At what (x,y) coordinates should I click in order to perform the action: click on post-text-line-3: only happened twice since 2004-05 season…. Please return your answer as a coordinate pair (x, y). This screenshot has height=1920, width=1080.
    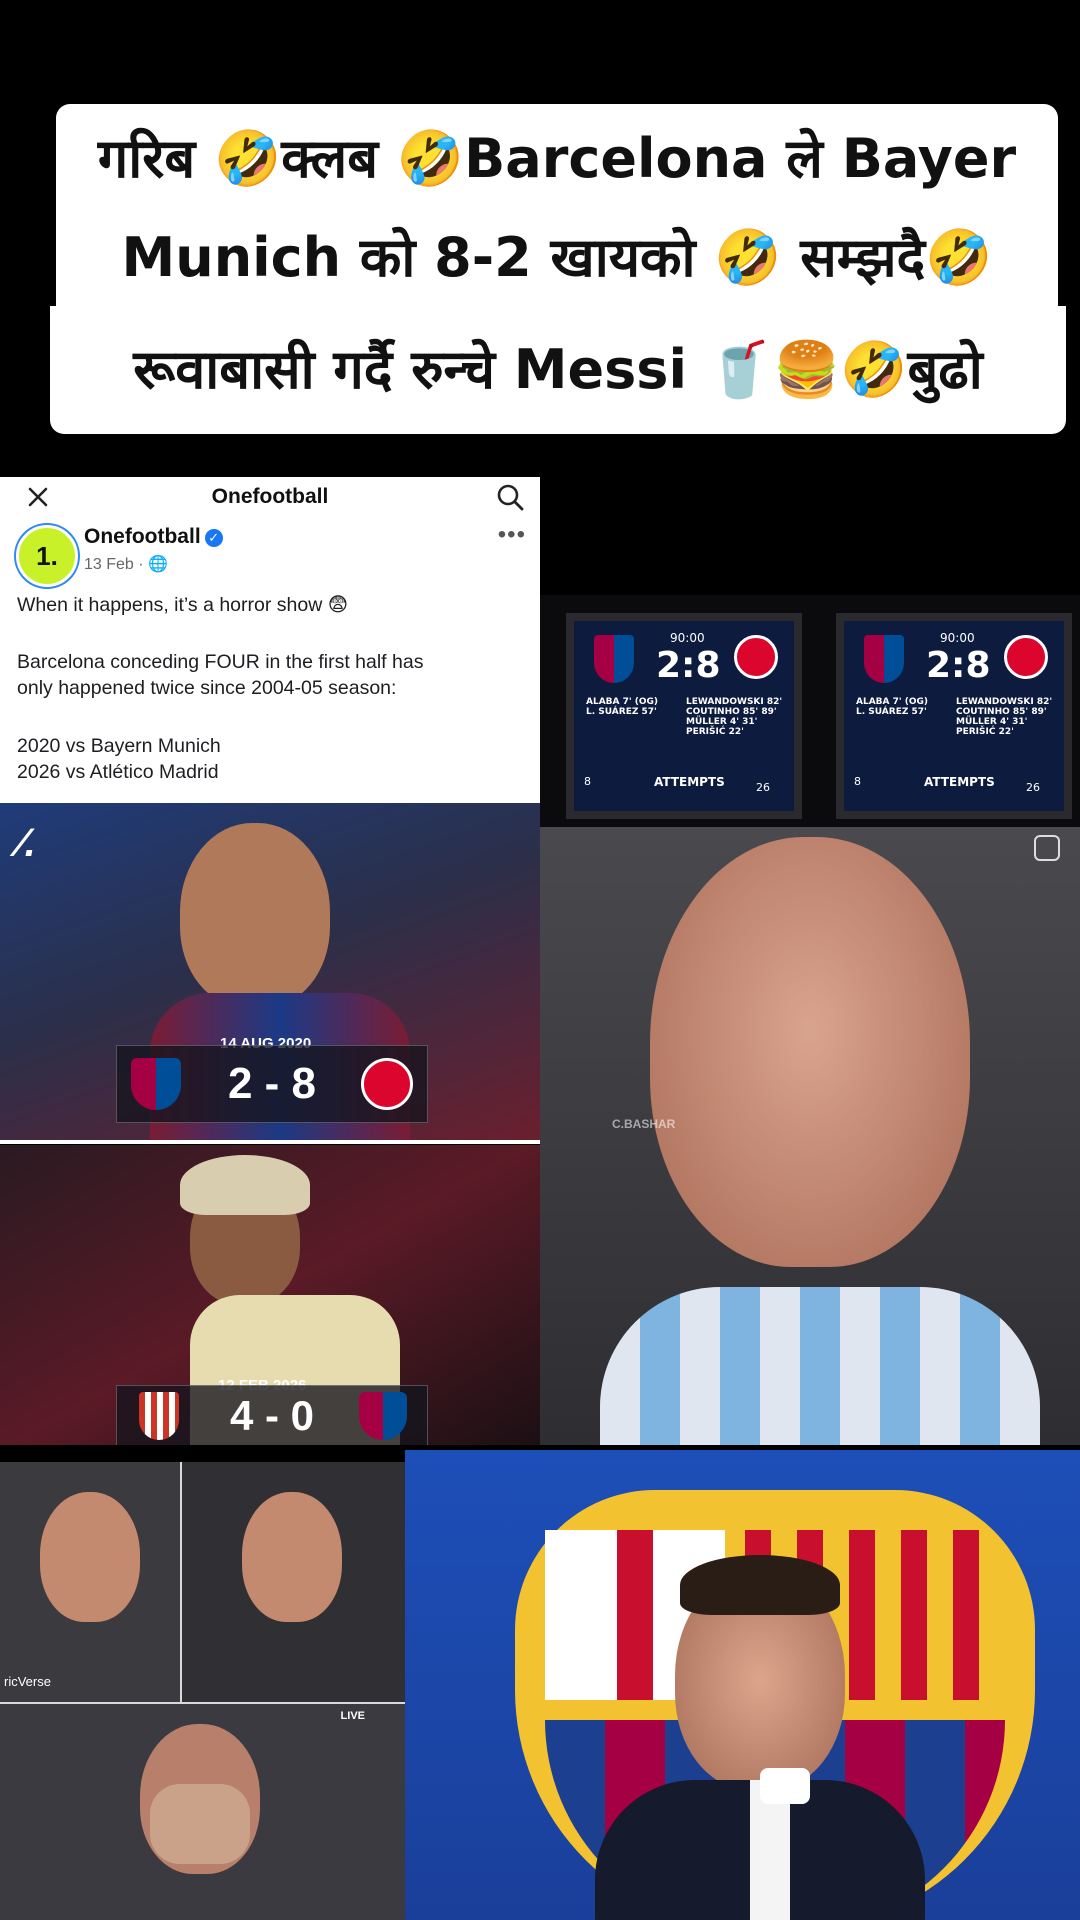
    Looking at the image, I should click on (207, 688).